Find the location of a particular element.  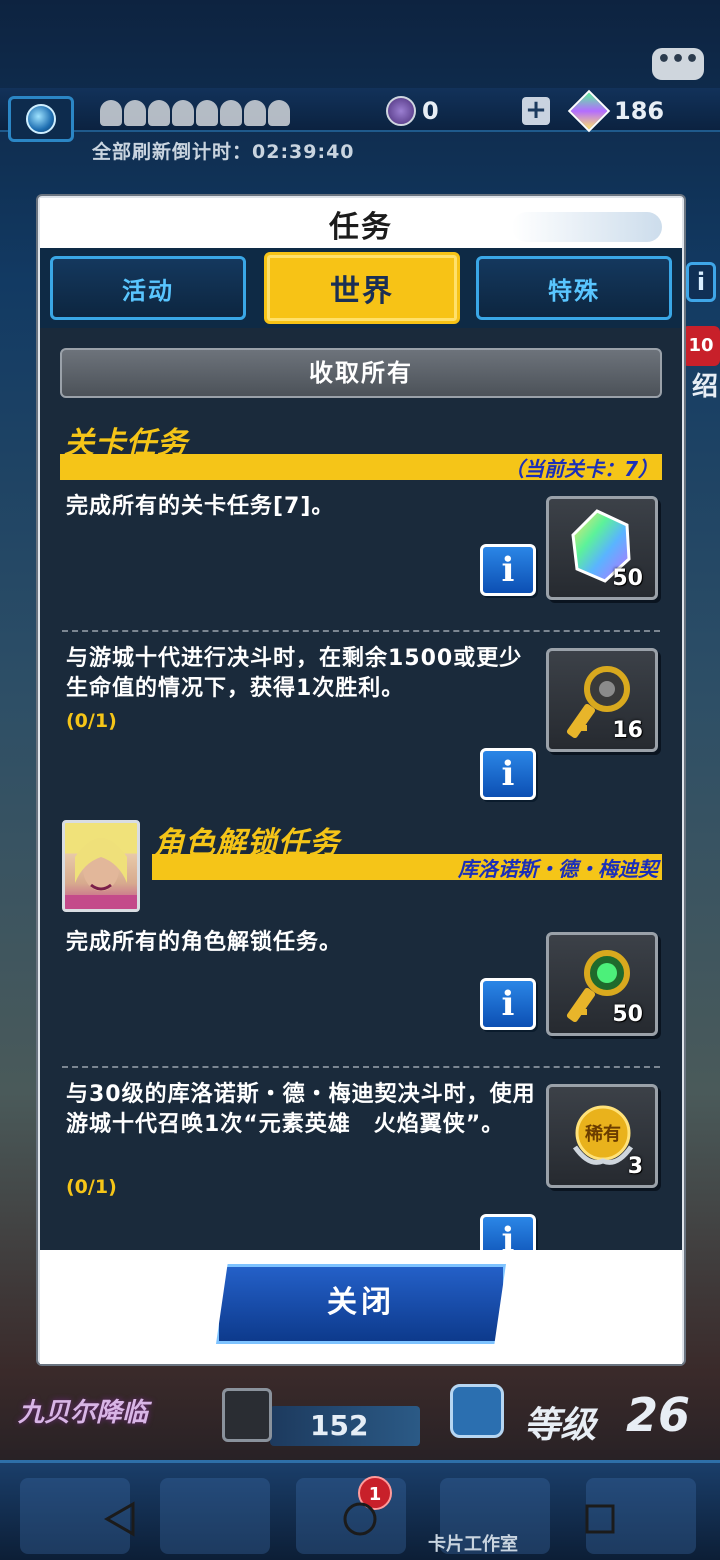

collect-all-button: 收取所有 is located at coordinates (361, 373).